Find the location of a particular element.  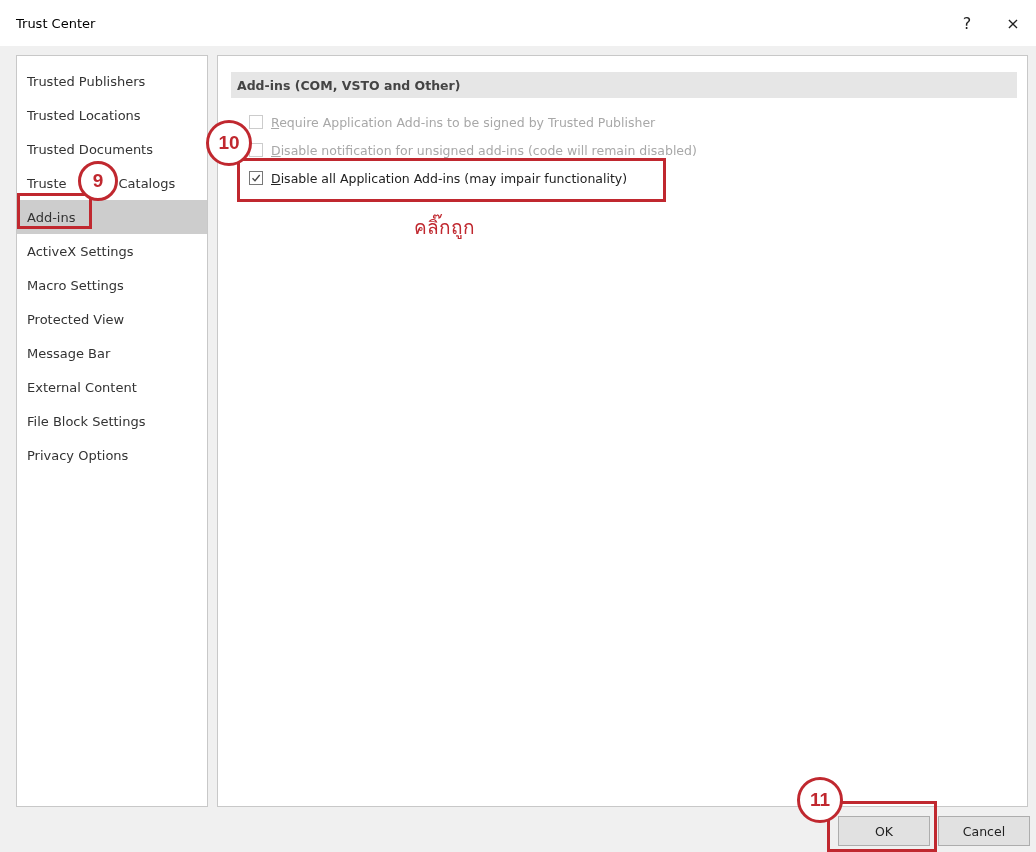

sidebar-item: File Block Settings is located at coordinates (112, 421).